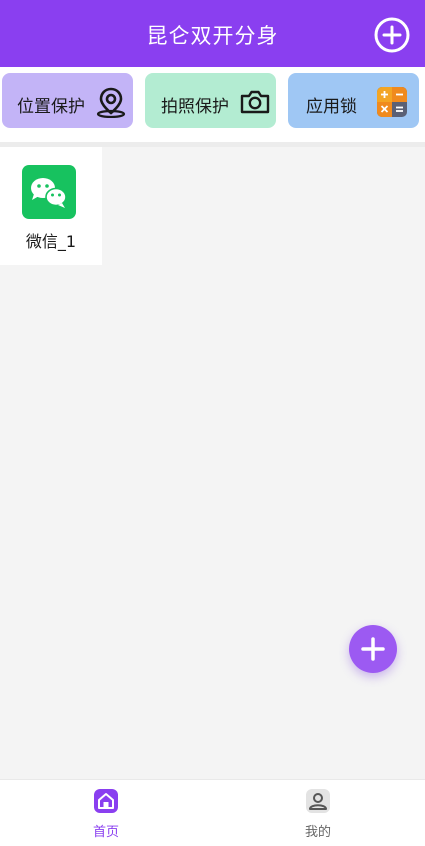 This screenshot has width=425, height=846. I want to click on feature-label: 位置保护, so click(51, 107).